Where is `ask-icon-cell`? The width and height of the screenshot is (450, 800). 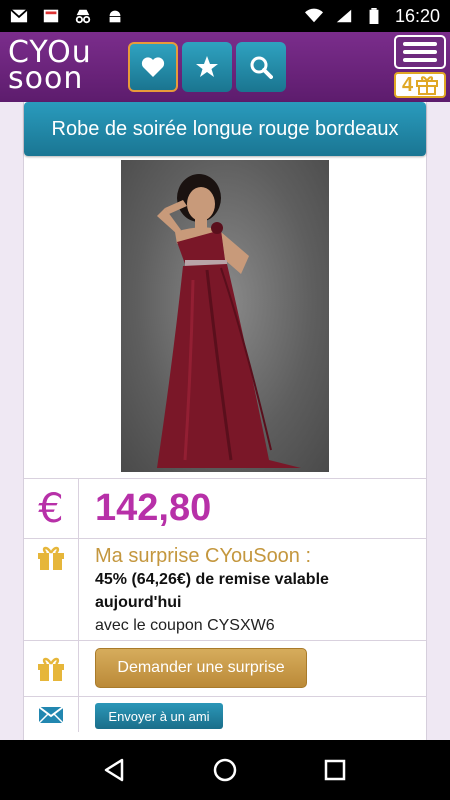
ask-icon-cell is located at coordinates (51, 668).